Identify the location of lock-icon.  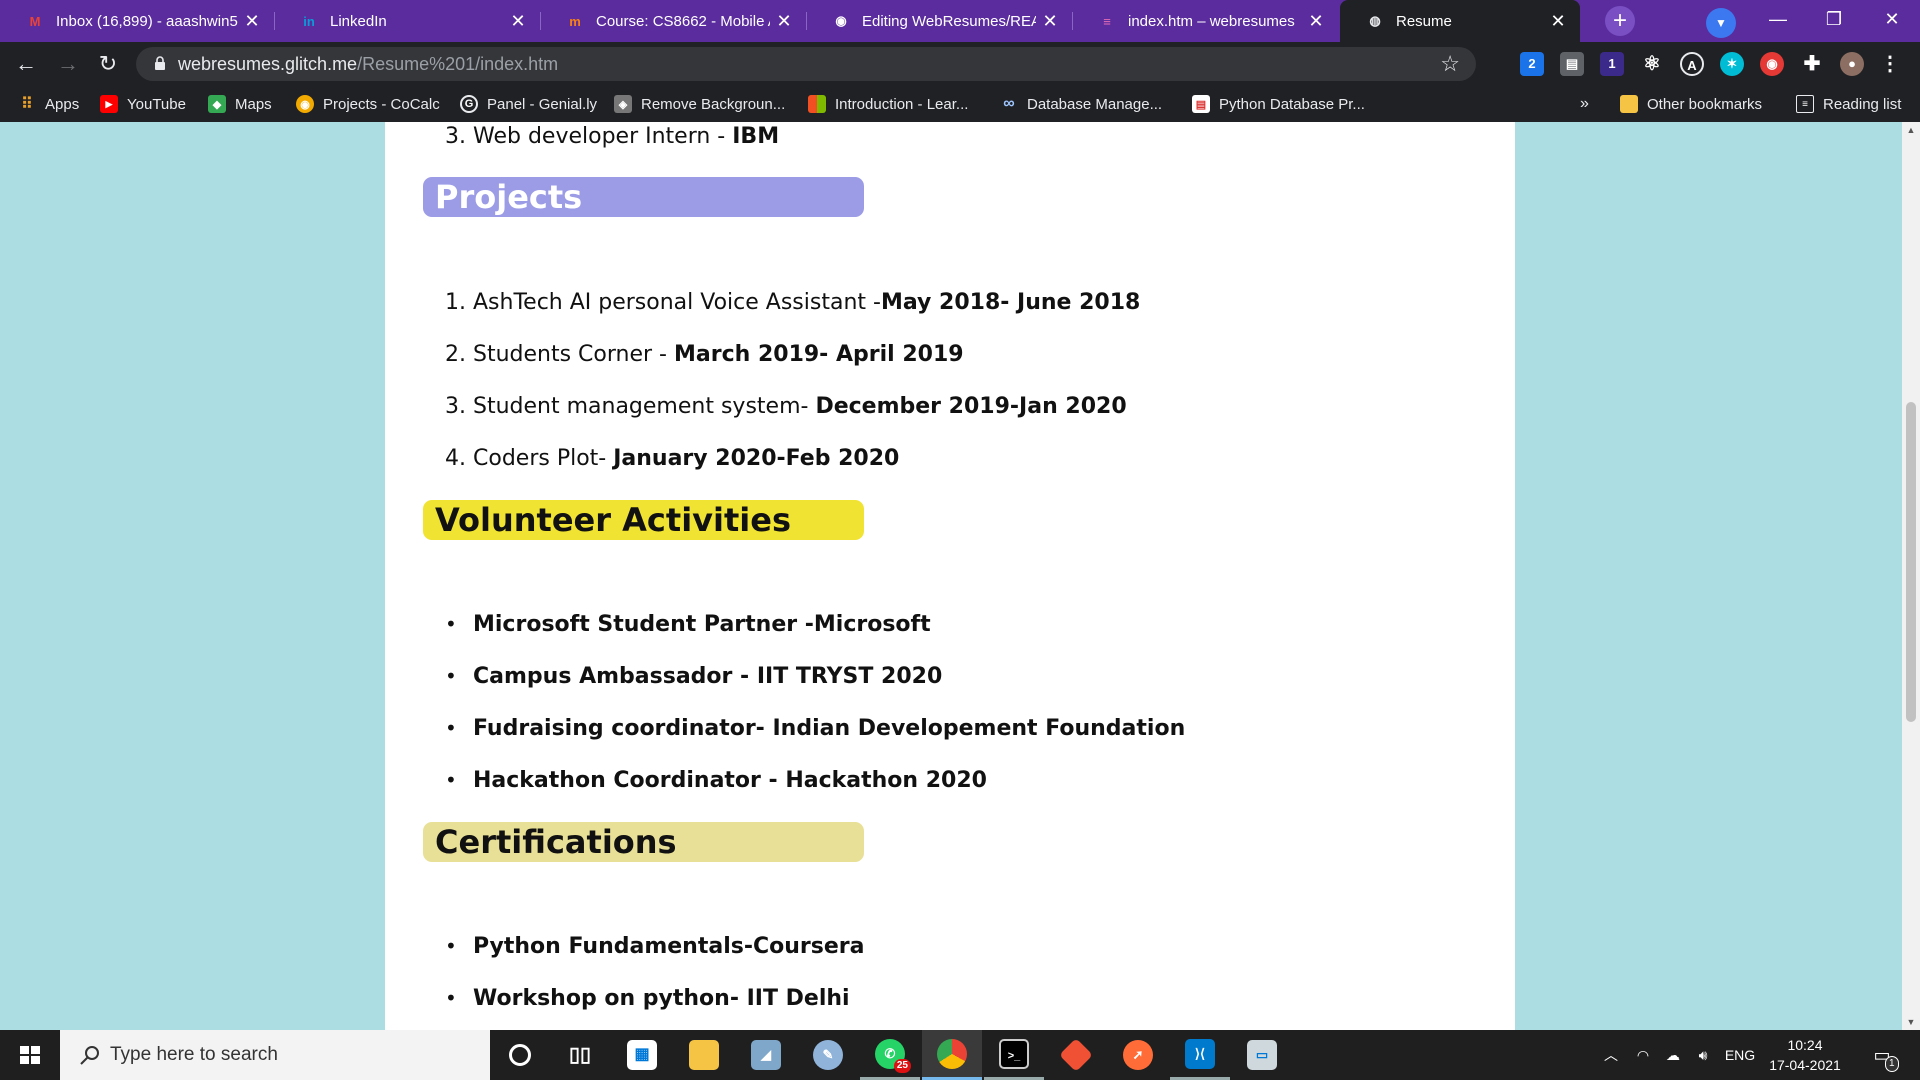
(160, 63).